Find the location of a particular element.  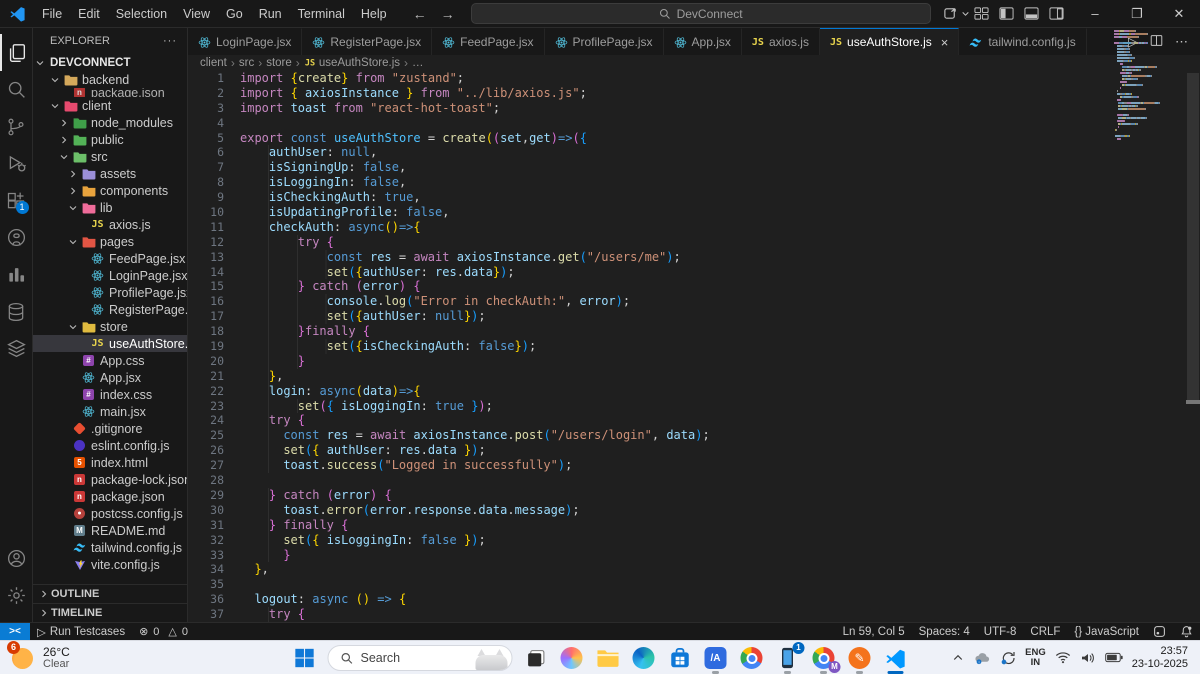

nav-forward-icon: → is located at coordinates (448, 14).